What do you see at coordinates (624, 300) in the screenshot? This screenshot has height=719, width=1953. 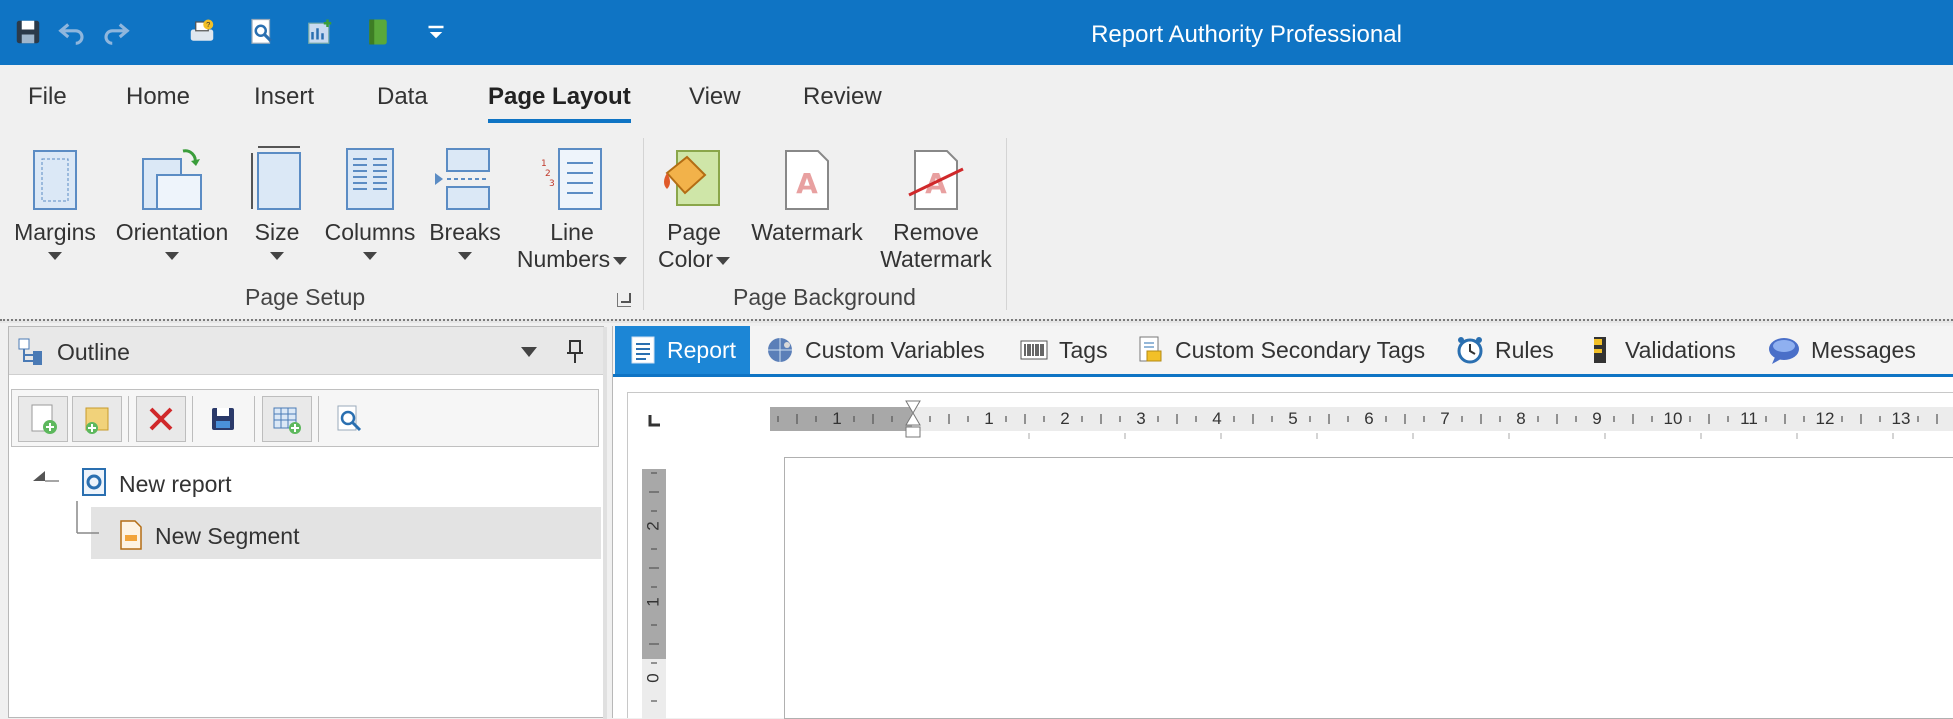 I see `dialog-launcher-icon` at bounding box center [624, 300].